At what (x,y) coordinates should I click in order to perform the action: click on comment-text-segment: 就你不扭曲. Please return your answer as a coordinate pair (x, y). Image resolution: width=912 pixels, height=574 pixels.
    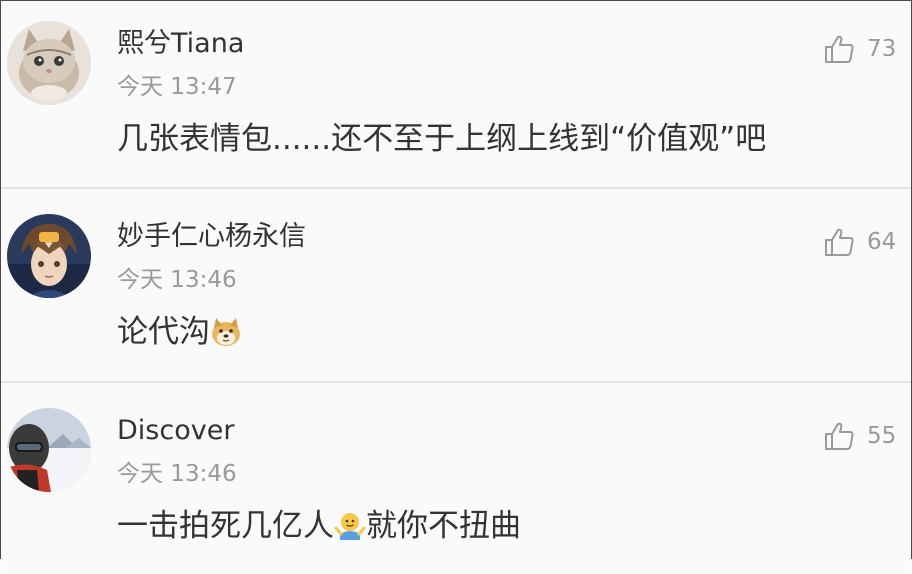
    Looking at the image, I should click on (443, 526).